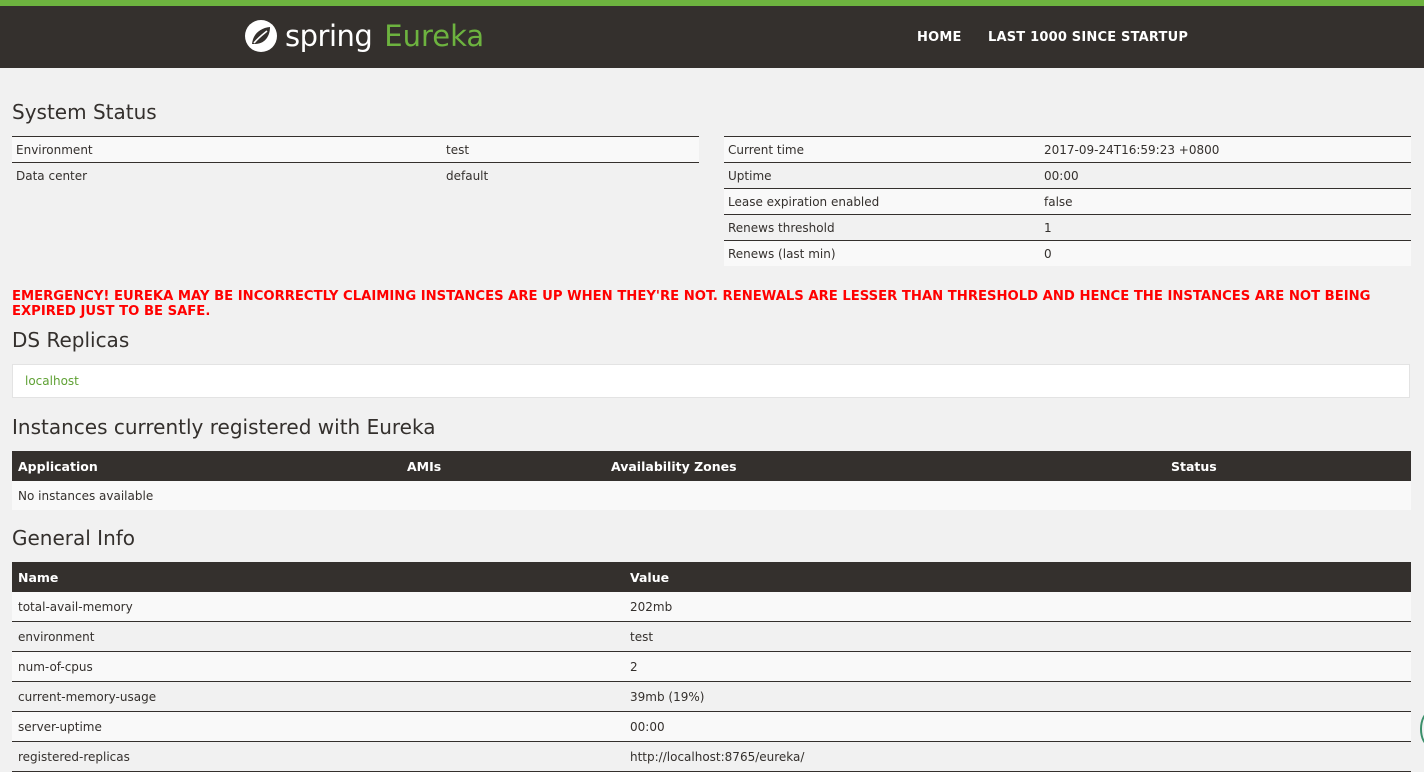 The width and height of the screenshot is (1424, 772). I want to click on info-name: registered-replicas, so click(318, 756).